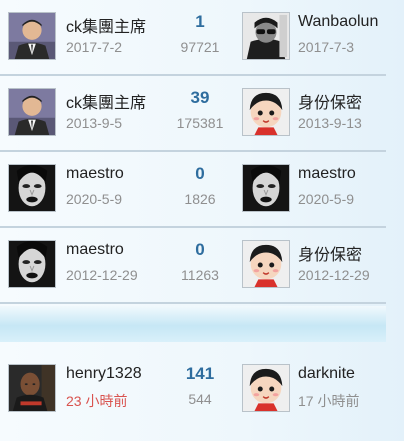  Describe the element at coordinates (94, 123) in the screenshot. I see `left-date: 2013-9-5` at that location.